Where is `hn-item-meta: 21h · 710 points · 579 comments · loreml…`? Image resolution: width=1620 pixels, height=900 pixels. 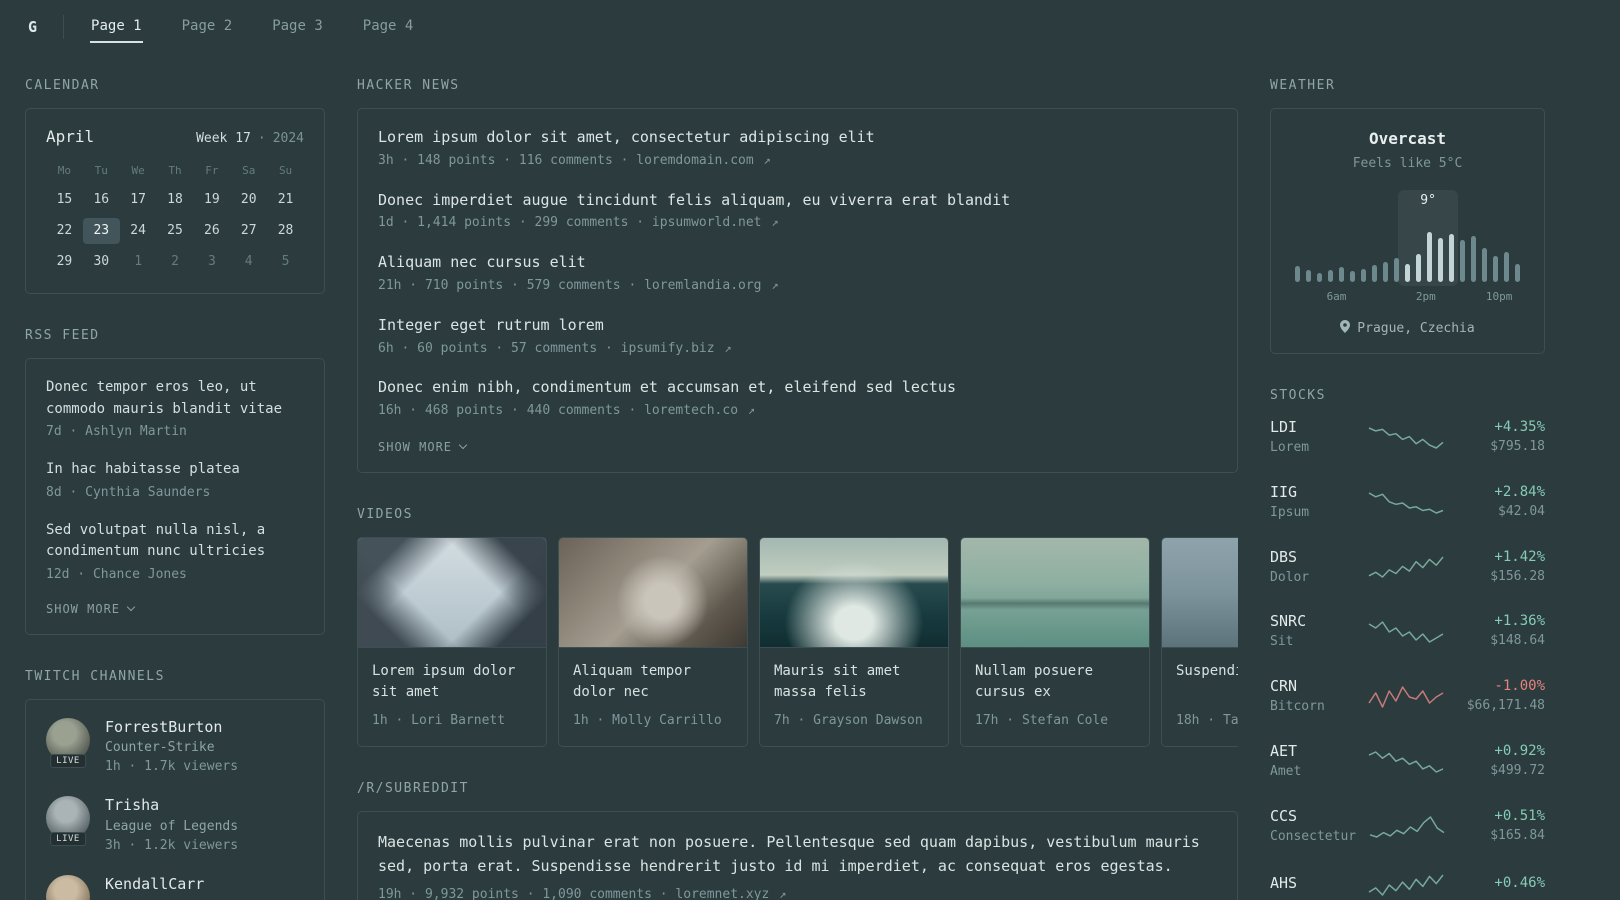 hn-item-meta: 21h · 710 points · 579 comments · loreml… is located at coordinates (797, 286).